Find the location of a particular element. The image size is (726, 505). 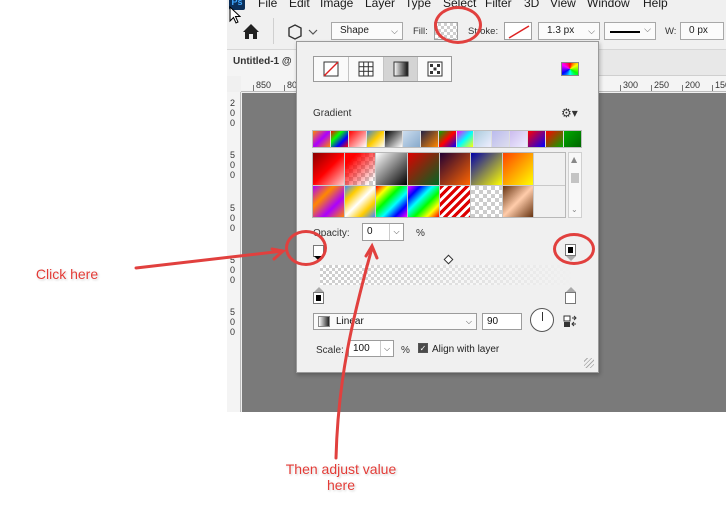

solid-color-button is located at coordinates (366, 69).